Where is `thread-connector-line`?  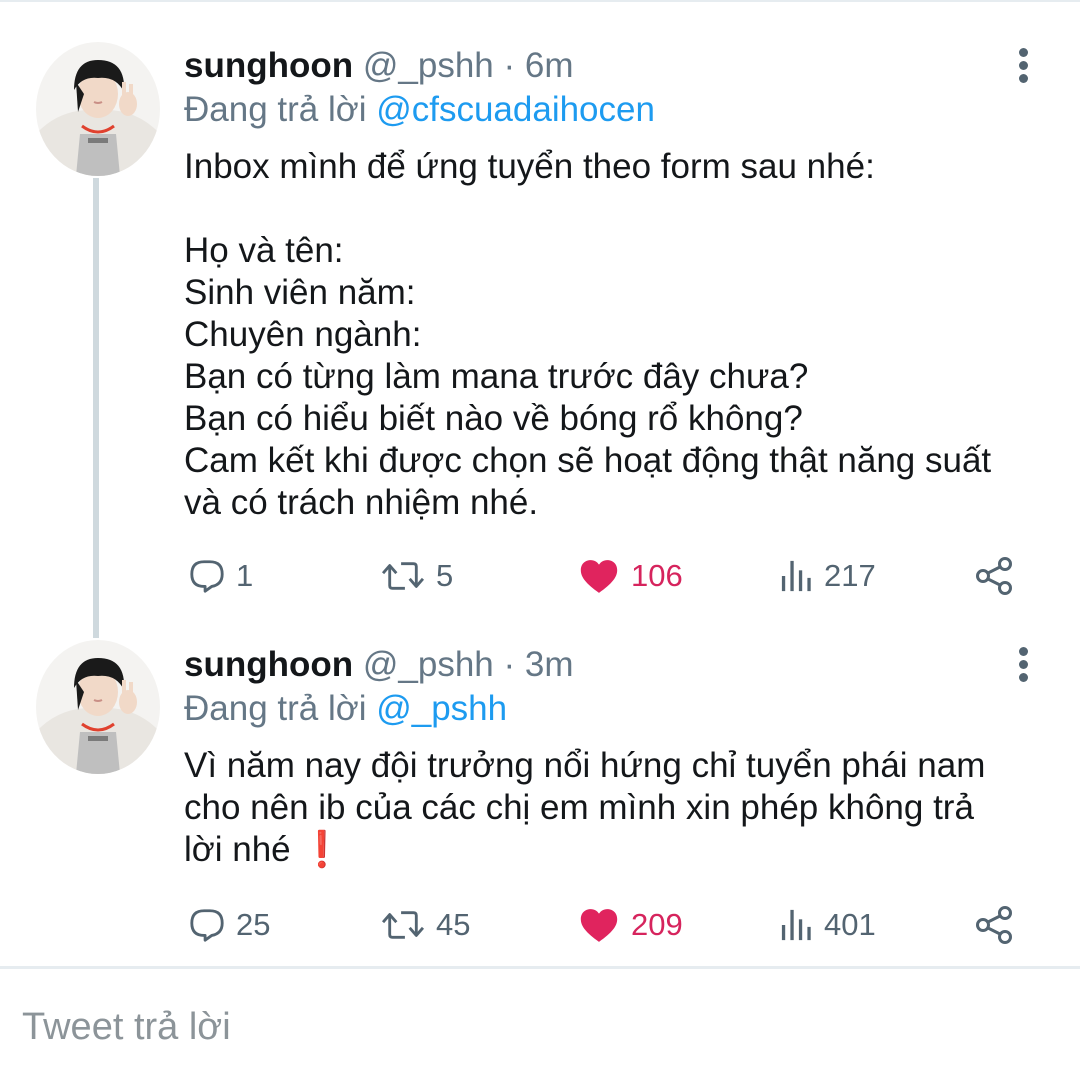
thread-connector-line is located at coordinates (96, 408).